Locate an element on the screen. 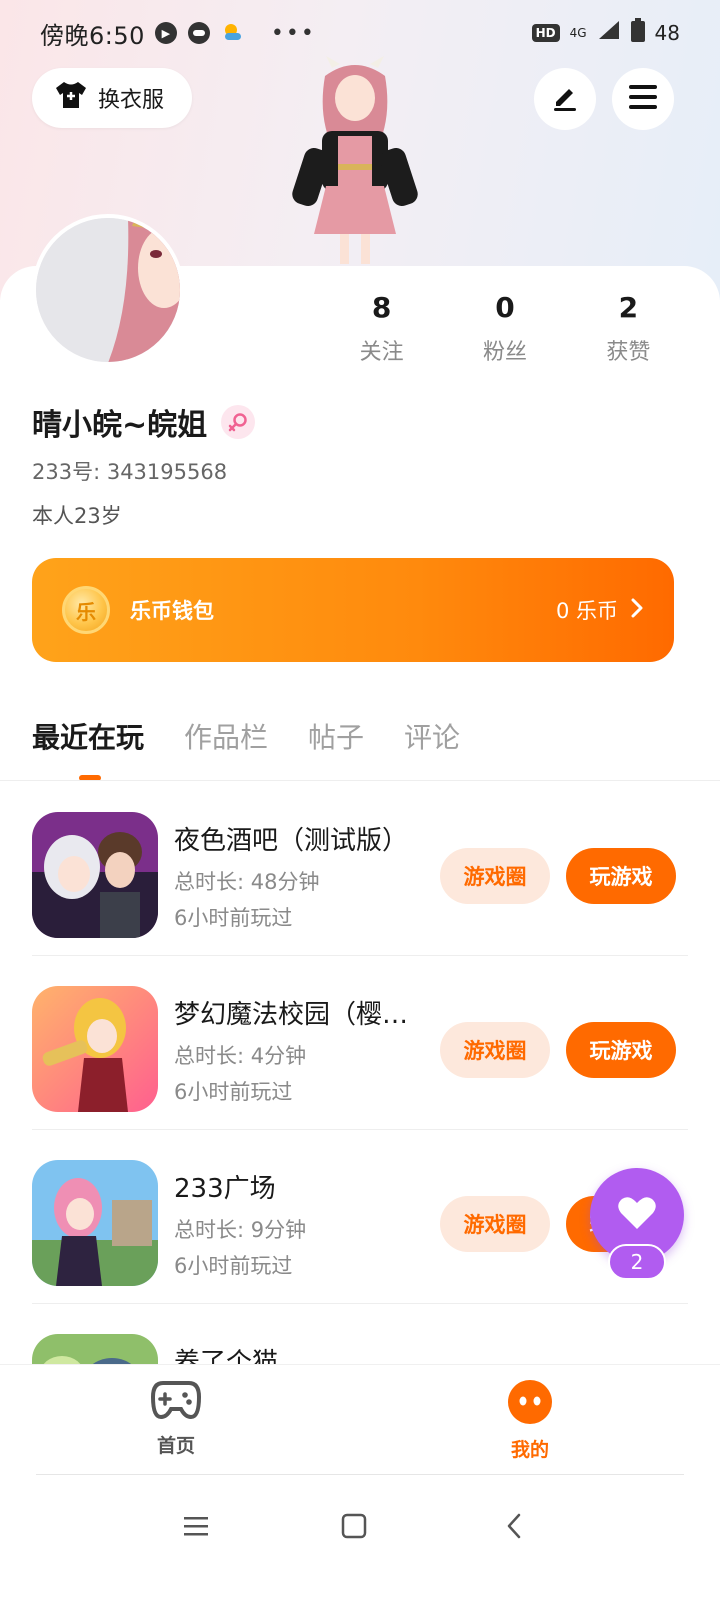 Image resolution: width=720 pixels, height=1600 pixels. gamepad-status-icon is located at coordinates (199, 33).